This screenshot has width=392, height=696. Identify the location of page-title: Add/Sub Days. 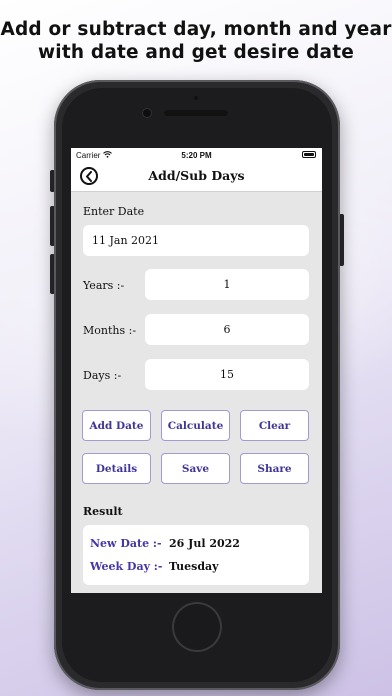
(196, 175).